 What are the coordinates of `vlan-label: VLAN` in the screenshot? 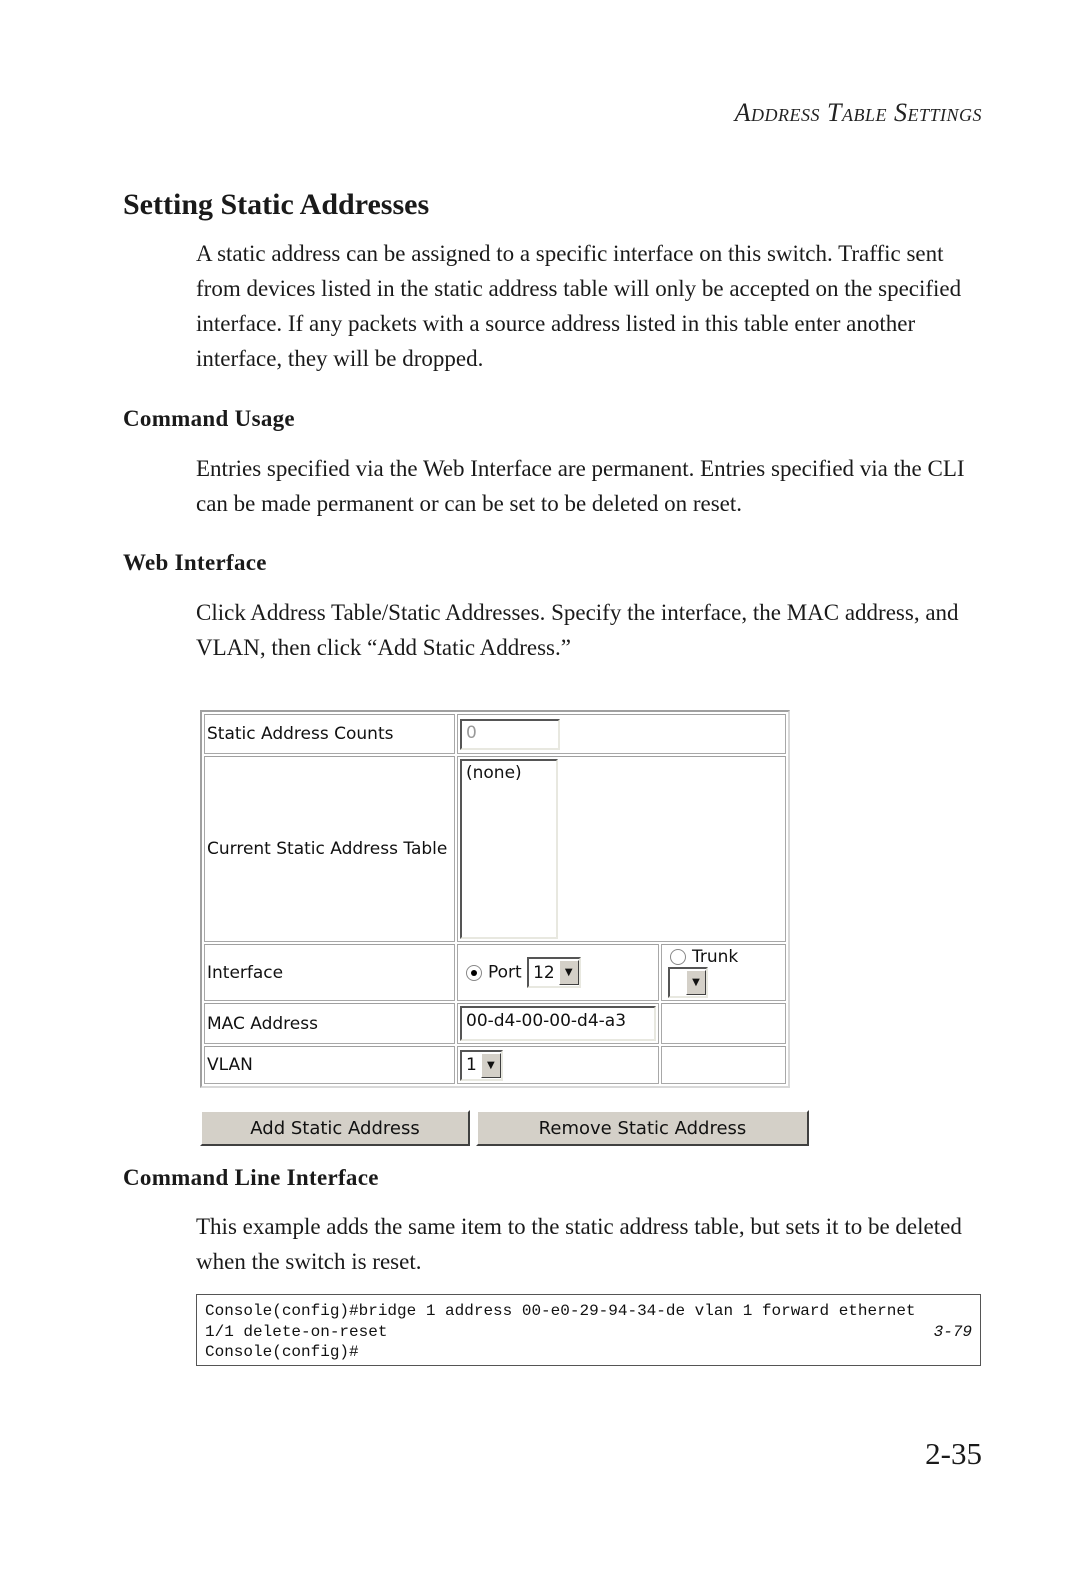 It's located at (329, 1065).